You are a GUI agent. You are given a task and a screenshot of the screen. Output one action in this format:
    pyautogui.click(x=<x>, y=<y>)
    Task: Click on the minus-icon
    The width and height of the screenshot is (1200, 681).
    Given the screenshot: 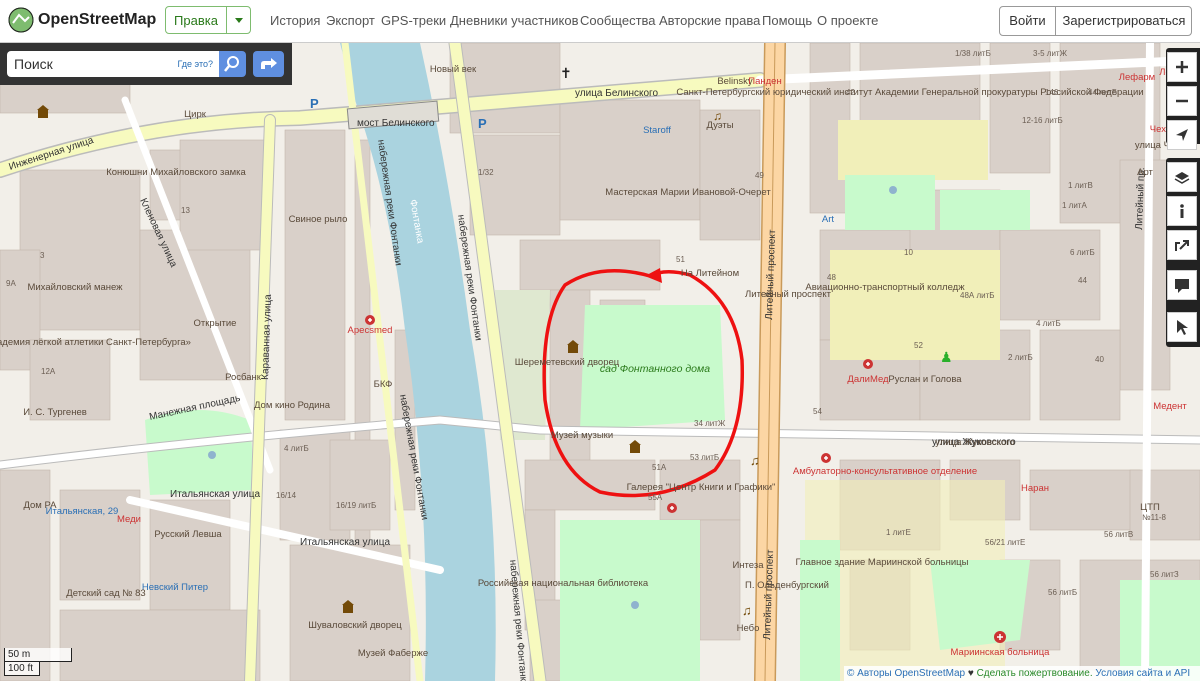 What is the action you would take?
    pyautogui.click(x=1182, y=101)
    